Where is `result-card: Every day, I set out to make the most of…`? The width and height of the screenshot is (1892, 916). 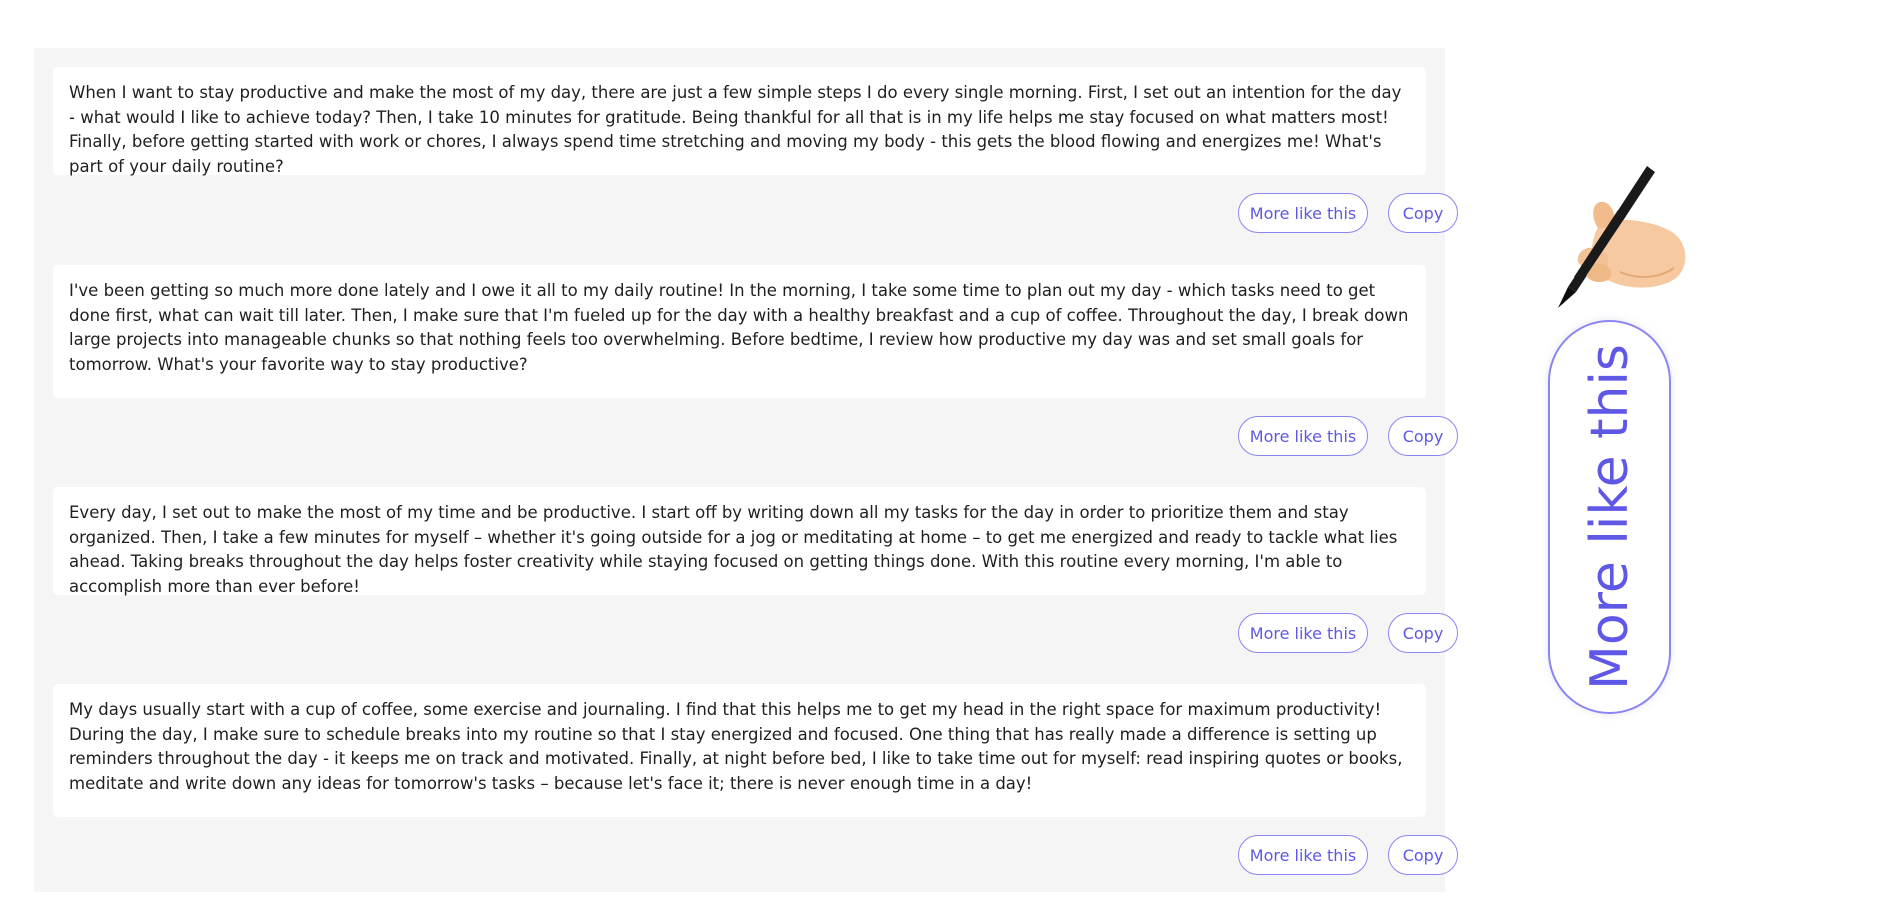
result-card: Every day, I set out to make the most of… is located at coordinates (739, 541).